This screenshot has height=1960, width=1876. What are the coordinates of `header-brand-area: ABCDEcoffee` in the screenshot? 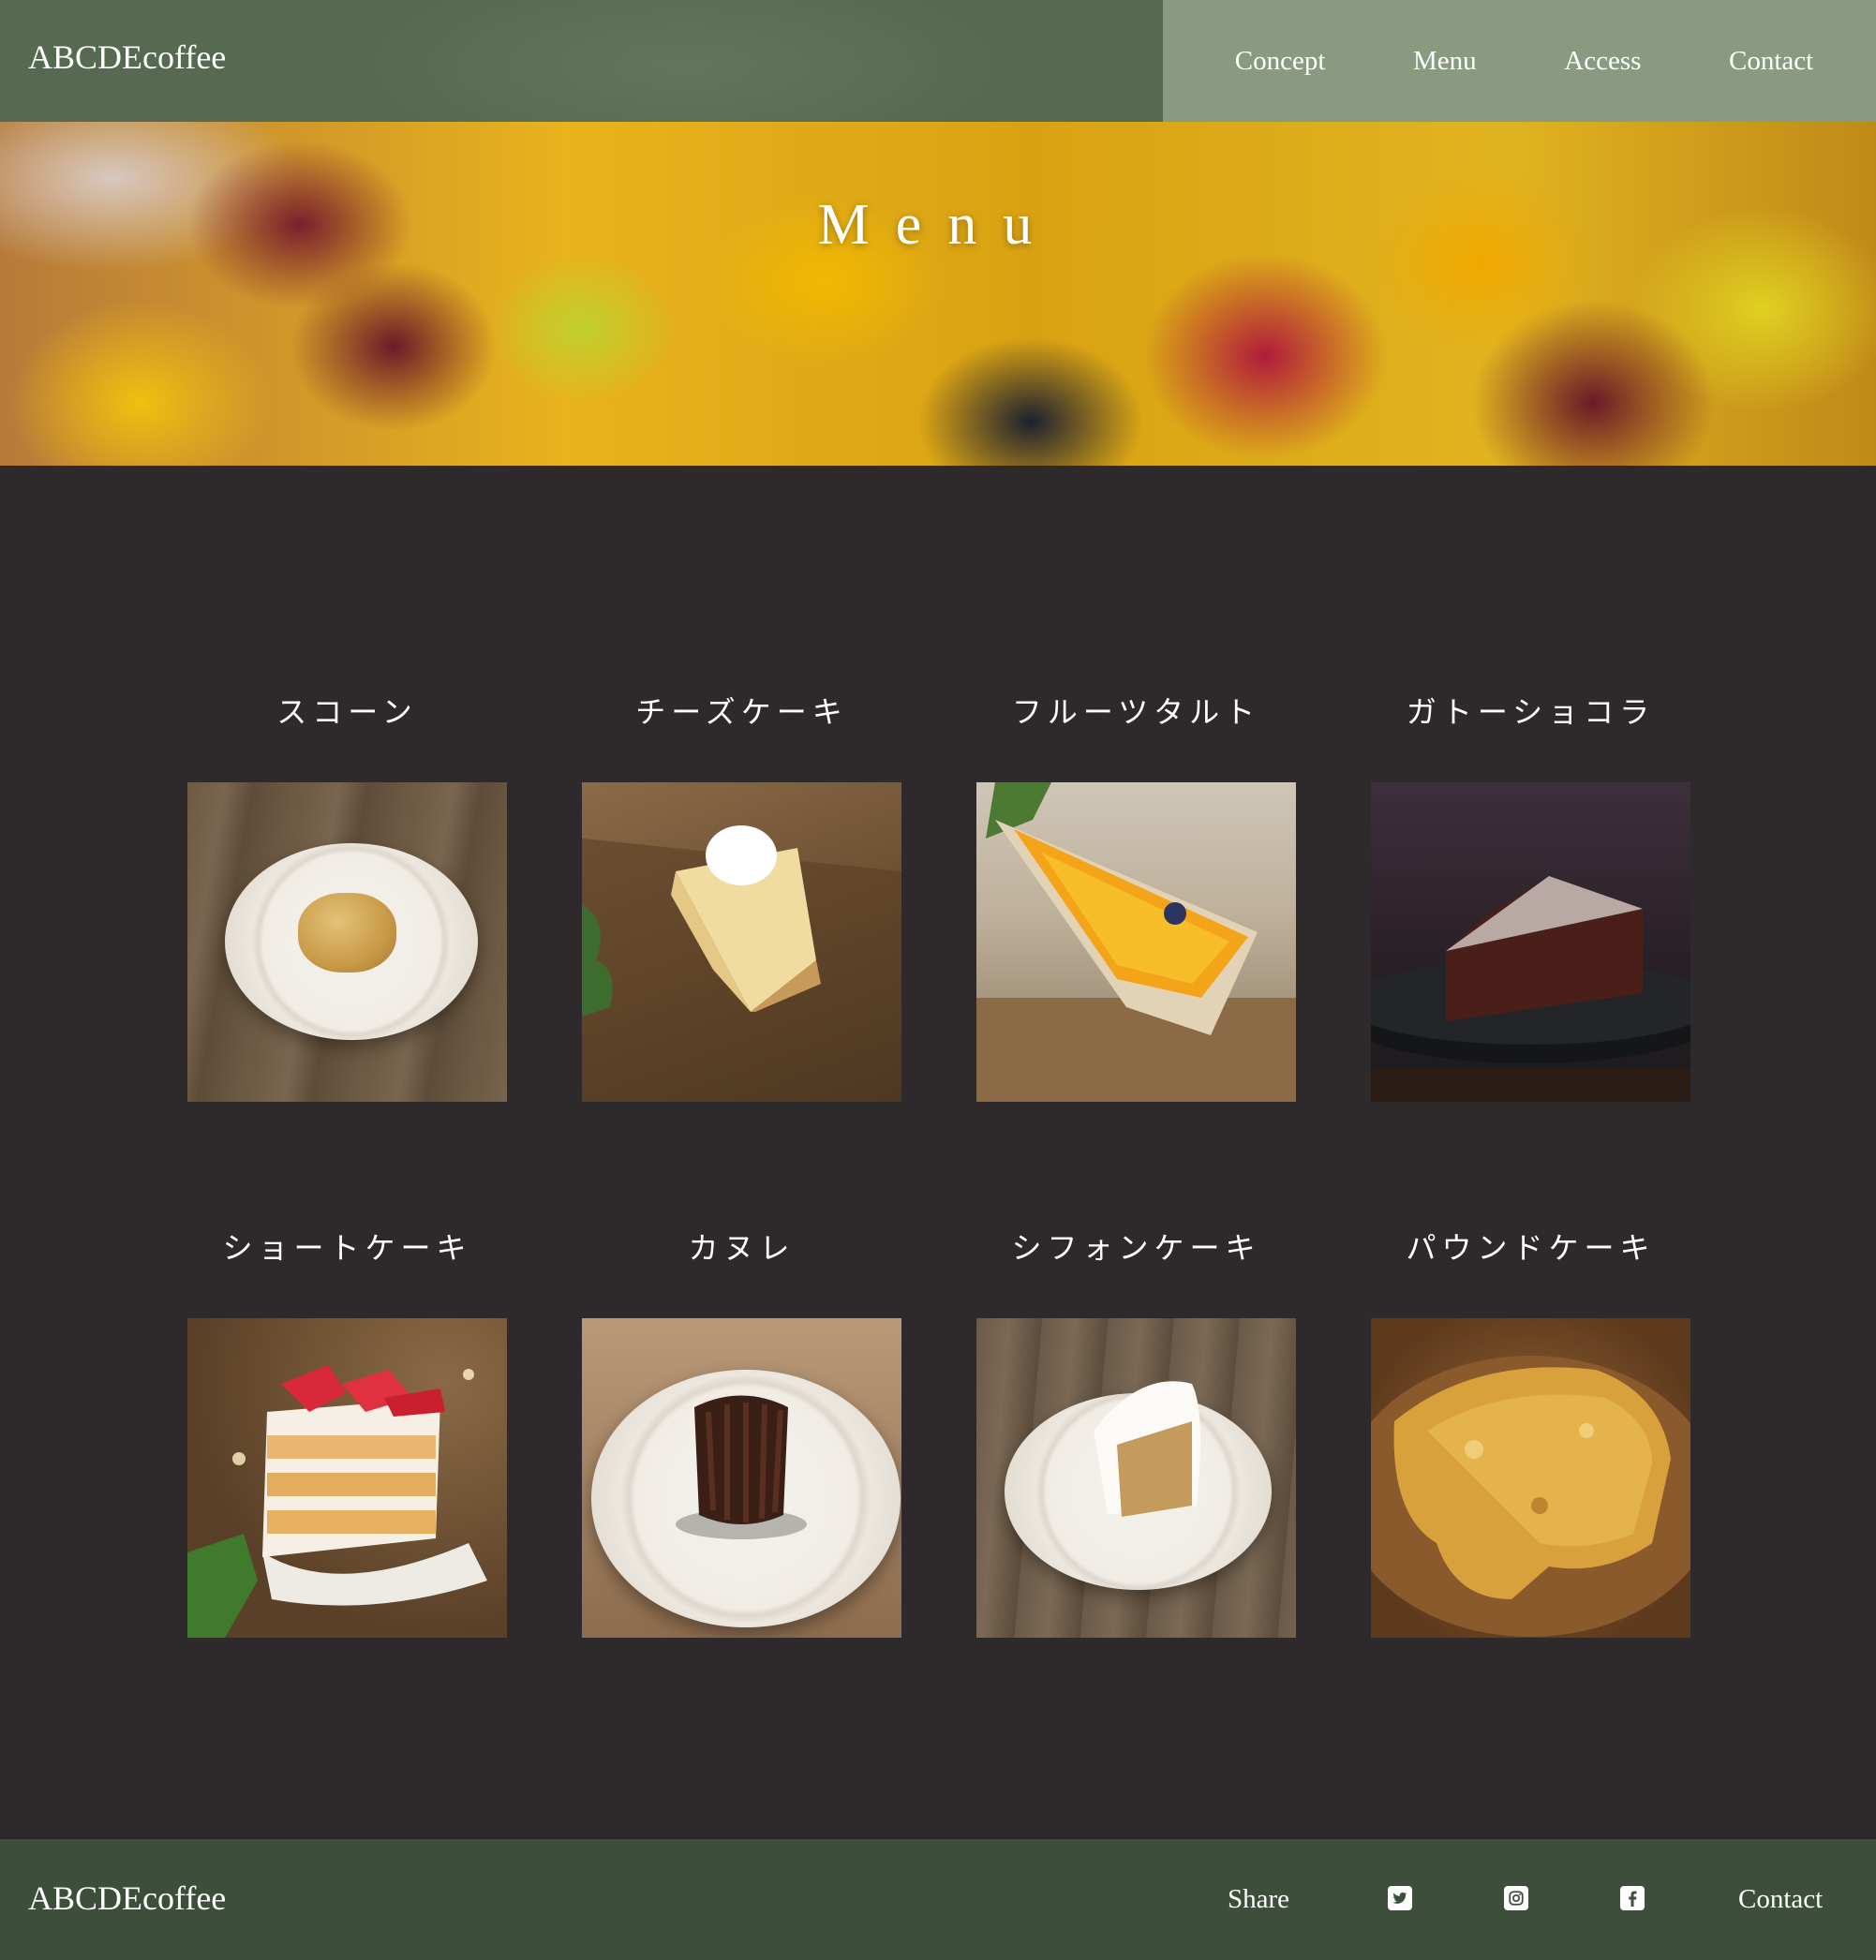 It's located at (581, 61).